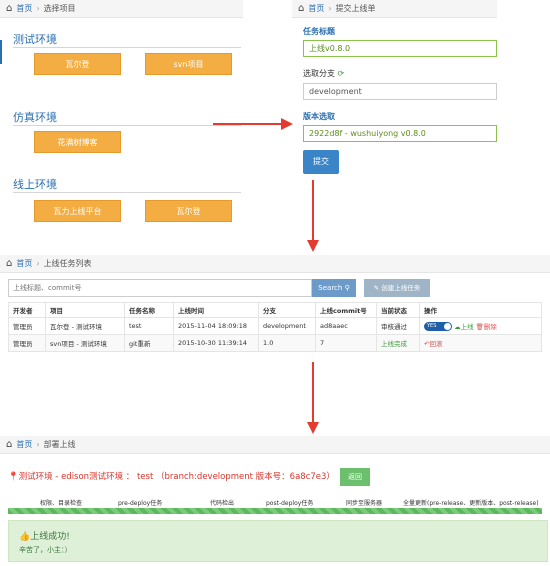 This screenshot has height=566, width=550. What do you see at coordinates (222, 503) in the screenshot?
I see `step-label: 代码检出` at bounding box center [222, 503].